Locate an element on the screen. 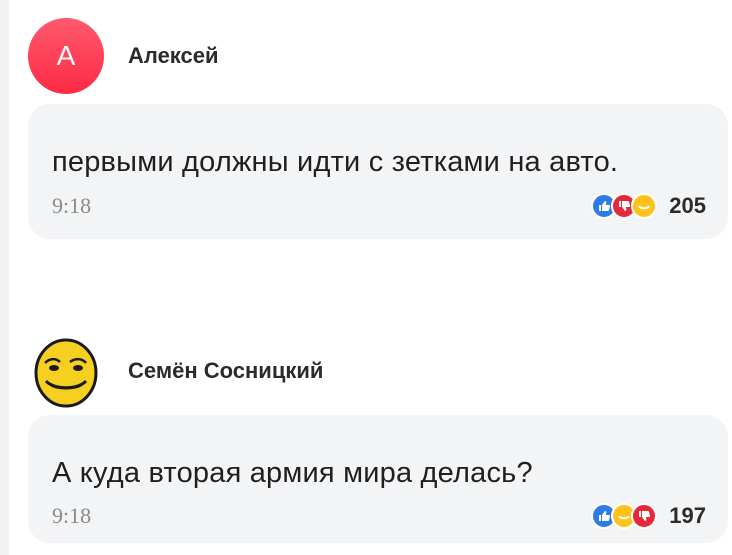 This screenshot has width=732, height=555. reaction-count: 205 is located at coordinates (687, 205).